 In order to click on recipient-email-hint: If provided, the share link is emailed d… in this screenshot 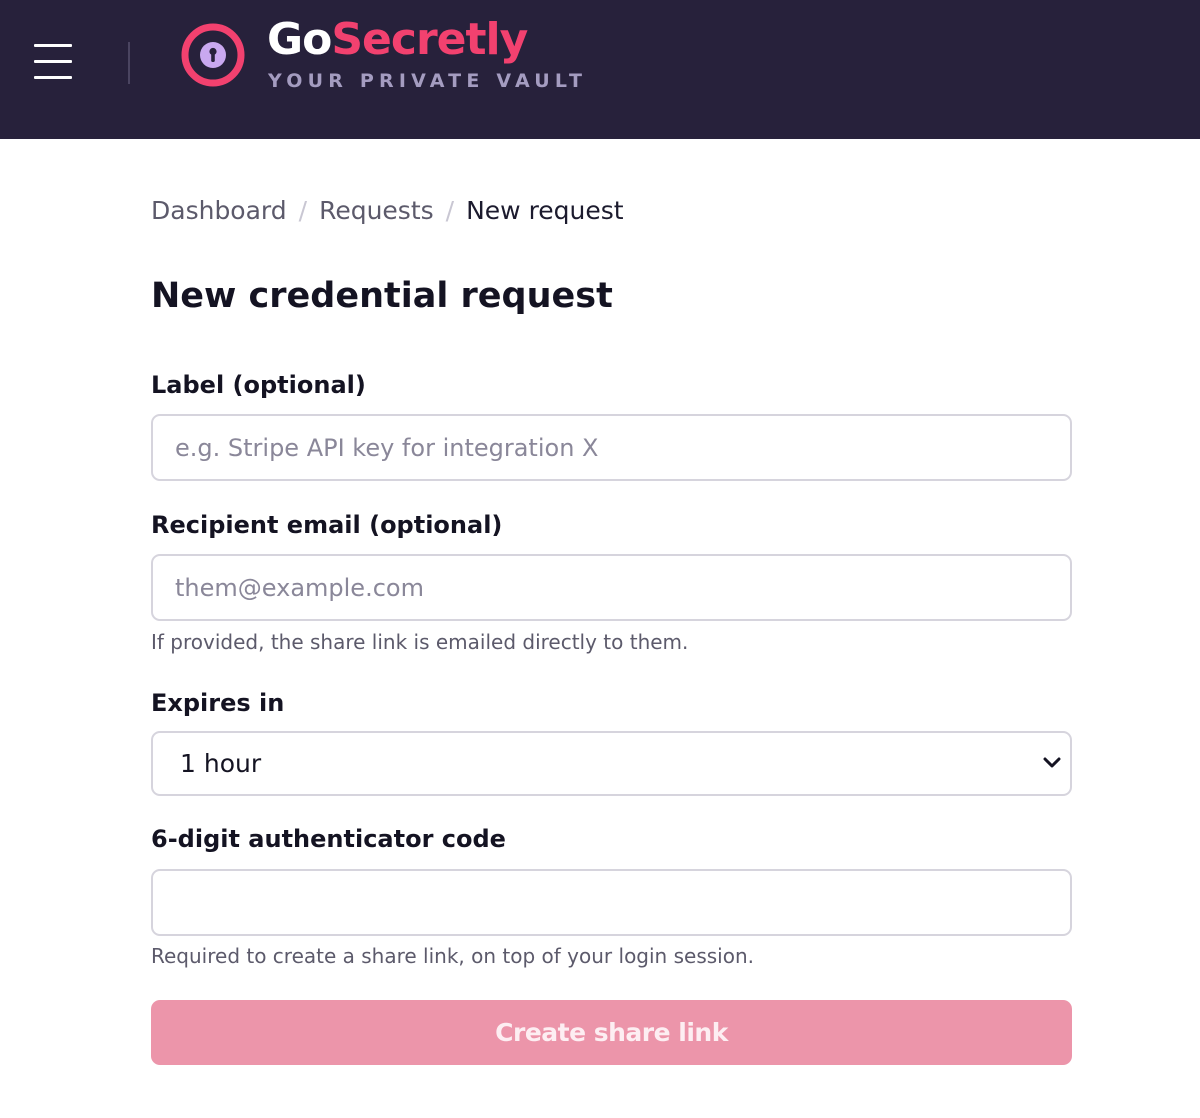, I will do `click(420, 642)`.